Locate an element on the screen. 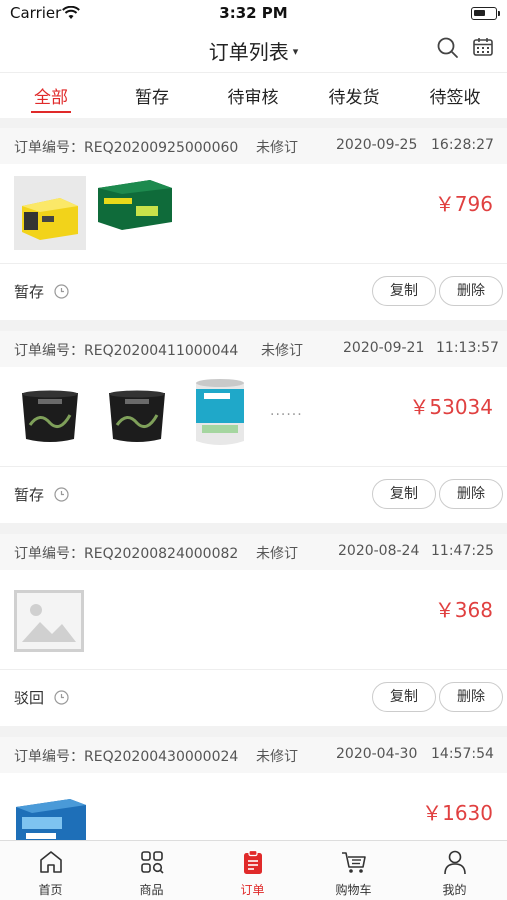 The image size is (507, 900). order-status: 驳回 is located at coordinates (29, 698).